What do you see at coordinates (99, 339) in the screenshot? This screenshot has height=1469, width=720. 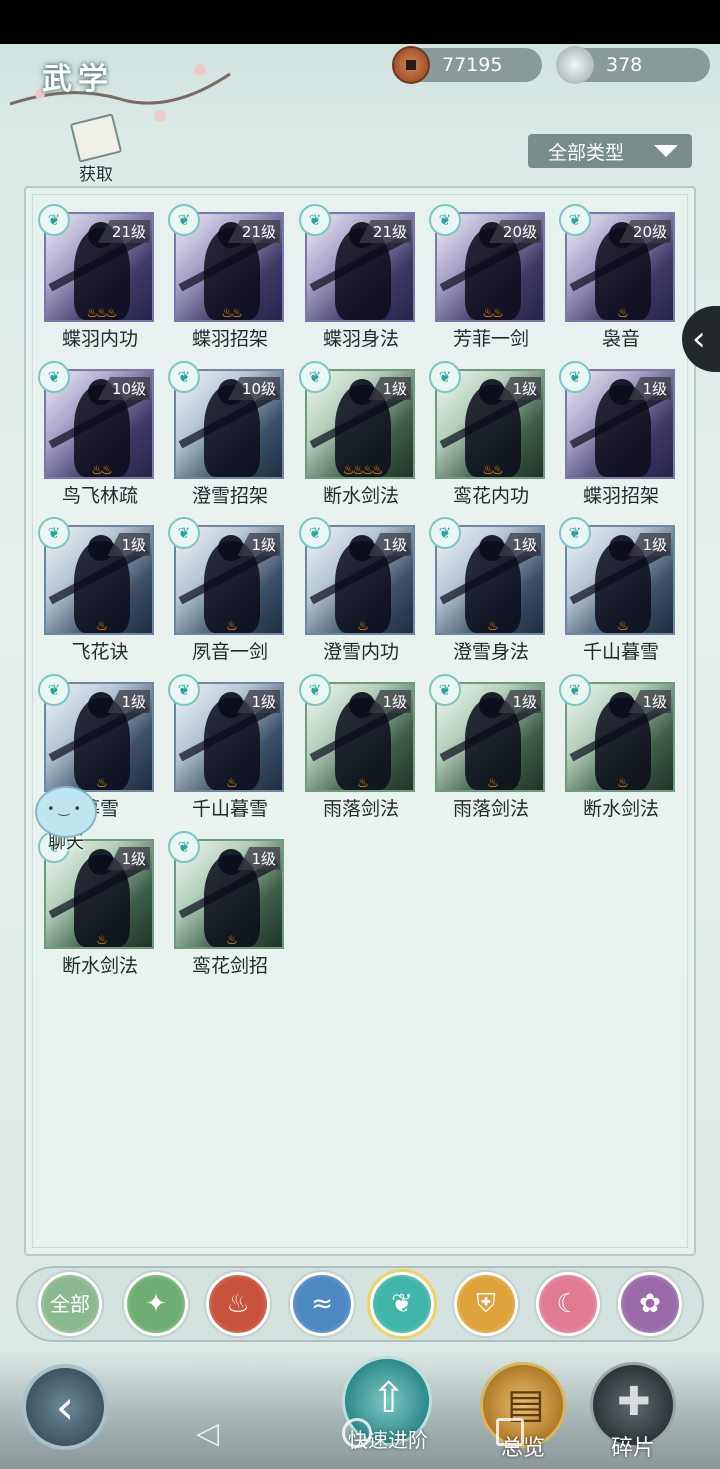 I see `skill-name: 蝶羽内功` at bounding box center [99, 339].